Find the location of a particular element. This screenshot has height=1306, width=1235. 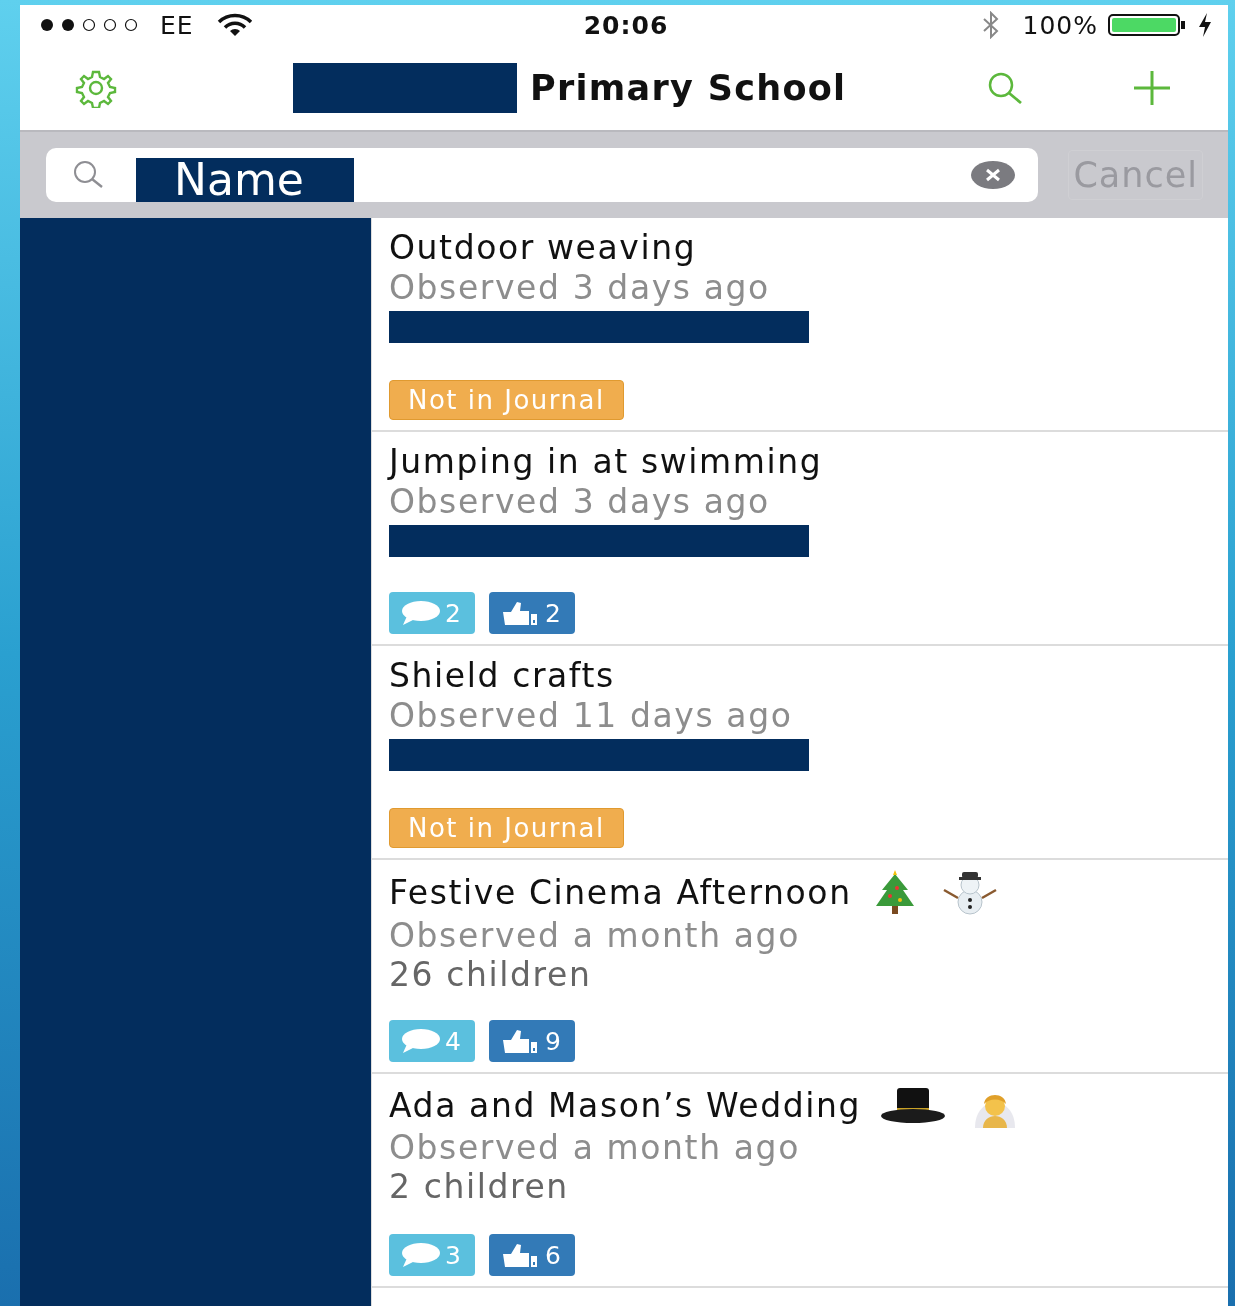

observation-title: Shield crafts is located at coordinates (502, 676).